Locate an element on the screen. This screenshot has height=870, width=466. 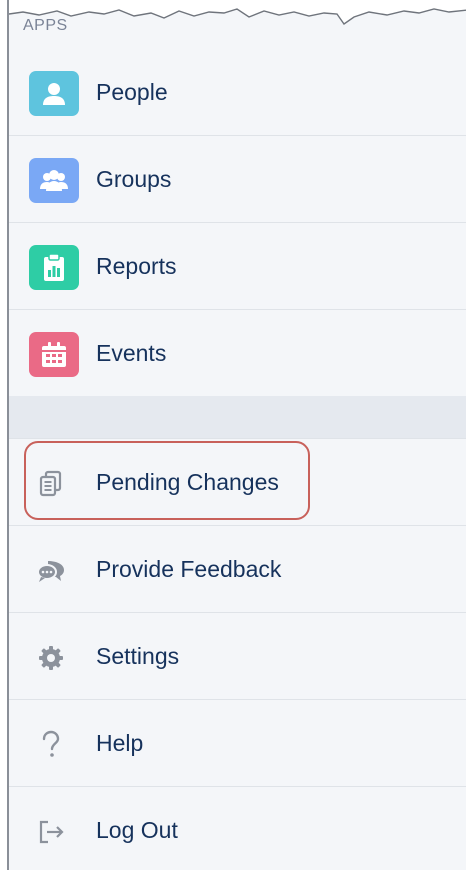
menu-item-groups: Groups is located at coordinates (237, 179).